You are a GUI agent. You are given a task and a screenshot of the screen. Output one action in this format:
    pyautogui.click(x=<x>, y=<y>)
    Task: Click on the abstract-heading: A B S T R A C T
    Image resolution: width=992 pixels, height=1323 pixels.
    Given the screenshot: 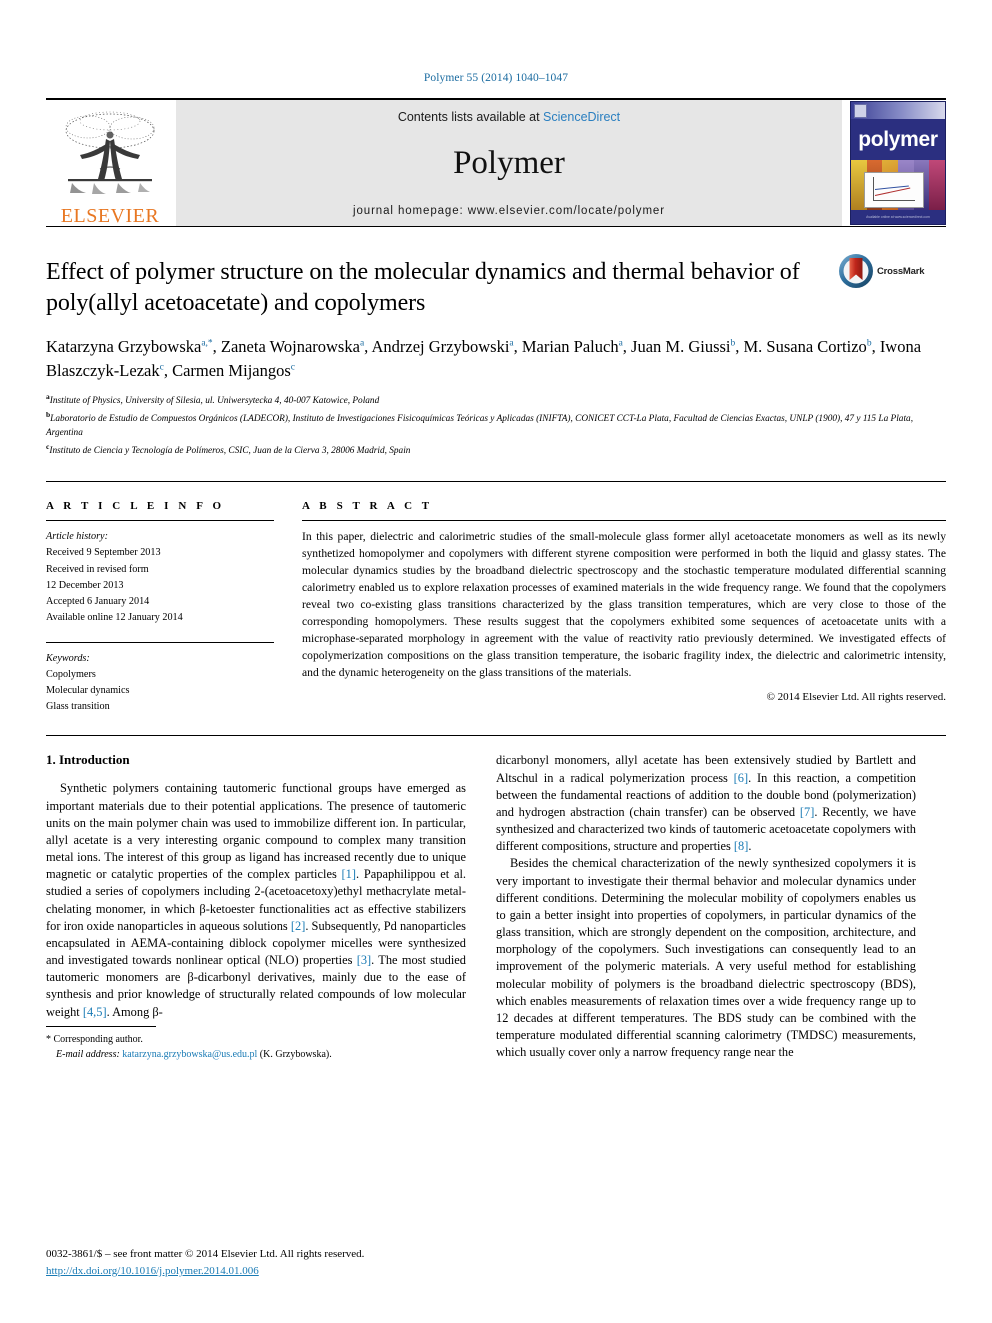 What is the action you would take?
    pyautogui.click(x=367, y=506)
    